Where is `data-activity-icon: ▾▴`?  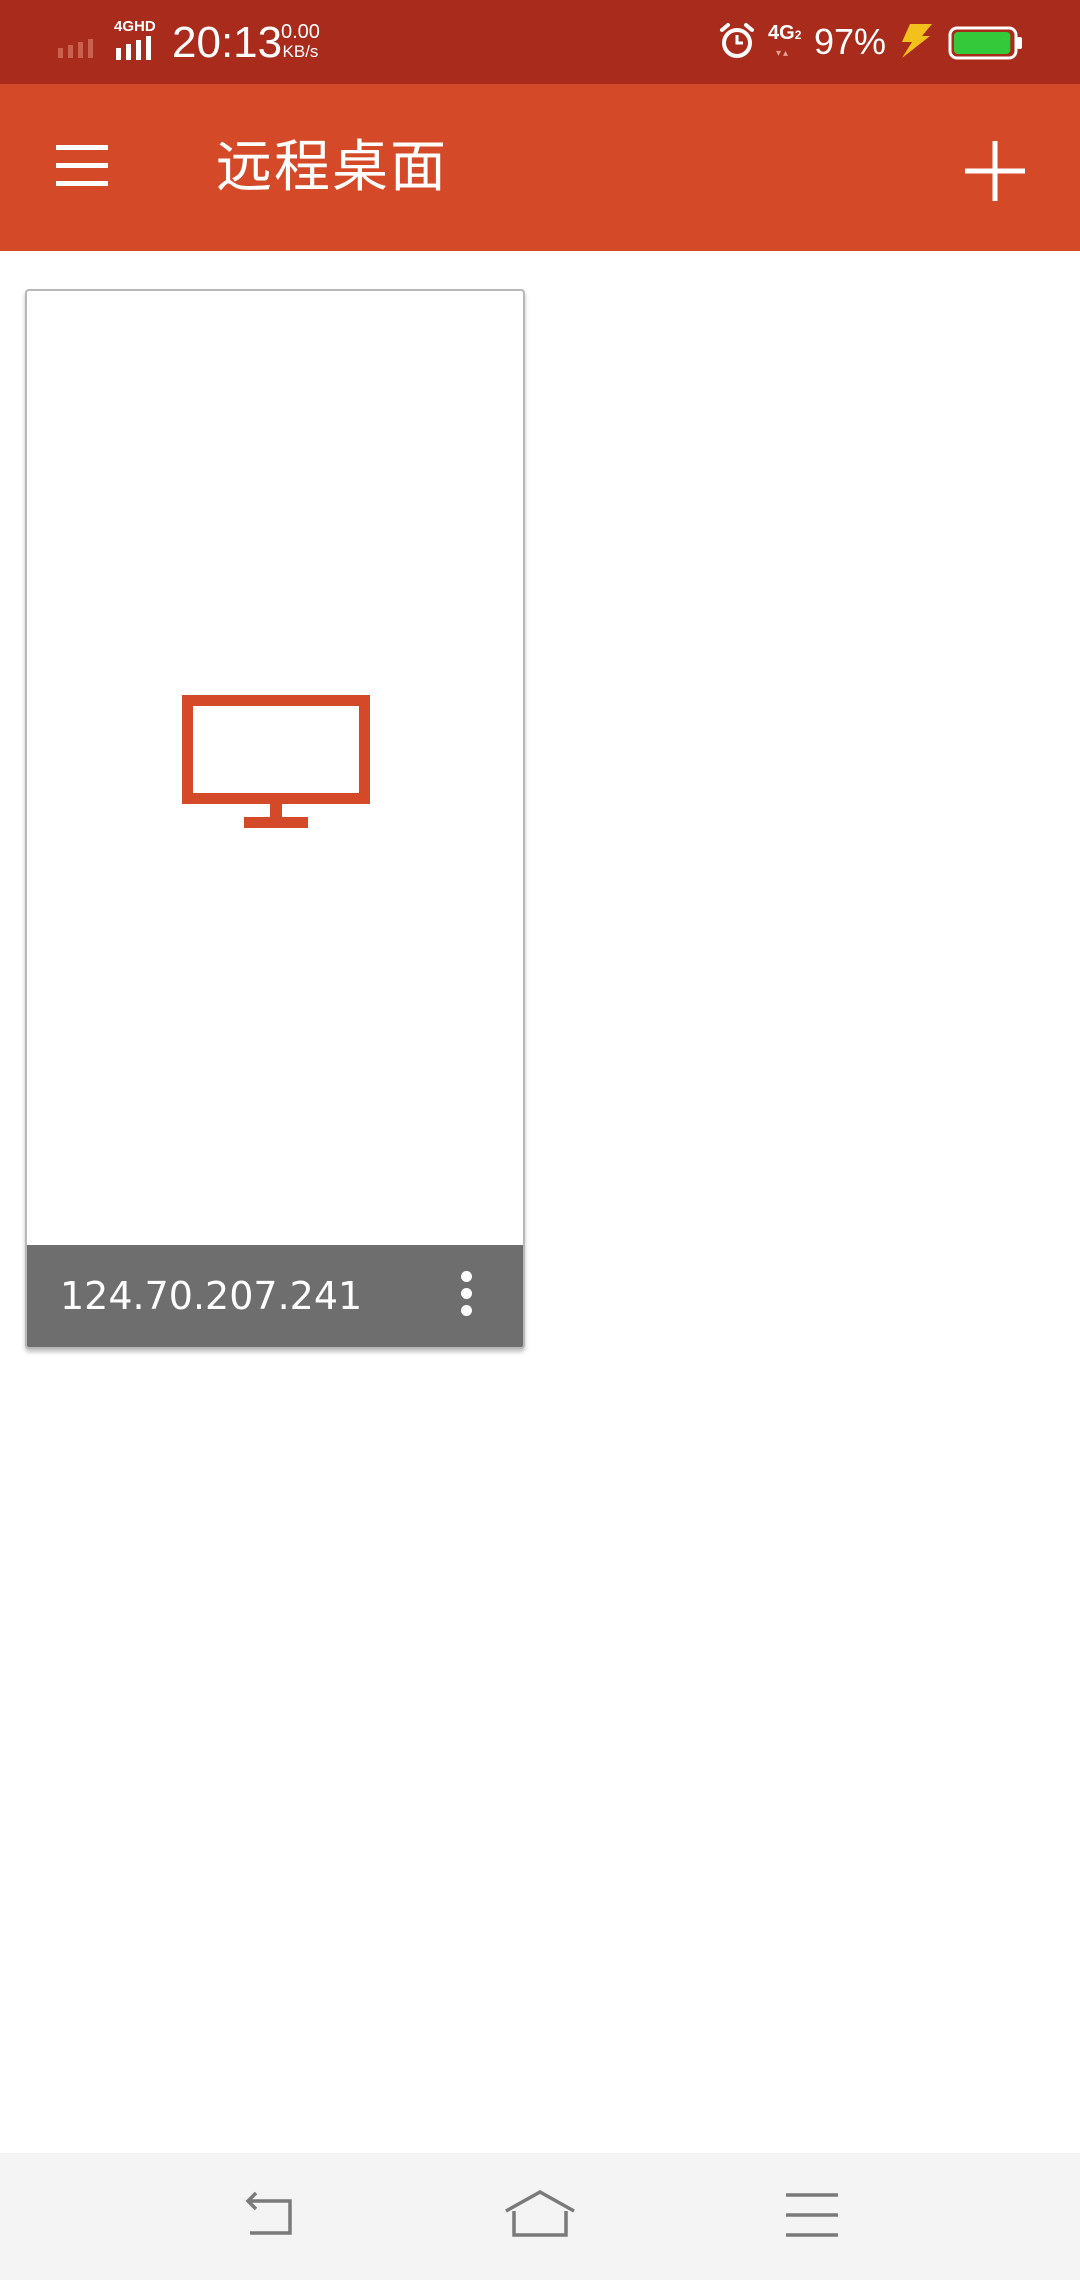 data-activity-icon: ▾▴ is located at coordinates (783, 53).